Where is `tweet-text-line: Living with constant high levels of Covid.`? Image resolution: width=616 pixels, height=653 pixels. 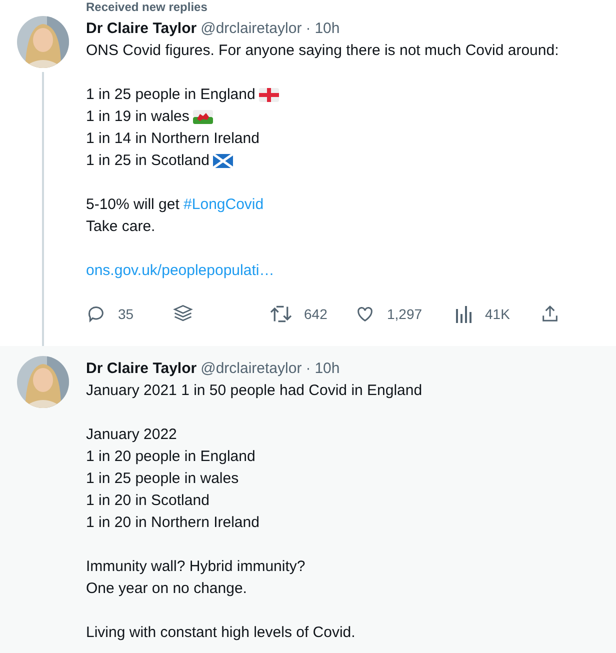
tweet-text-line: Living with constant high levels of Covid. is located at coordinates (221, 633).